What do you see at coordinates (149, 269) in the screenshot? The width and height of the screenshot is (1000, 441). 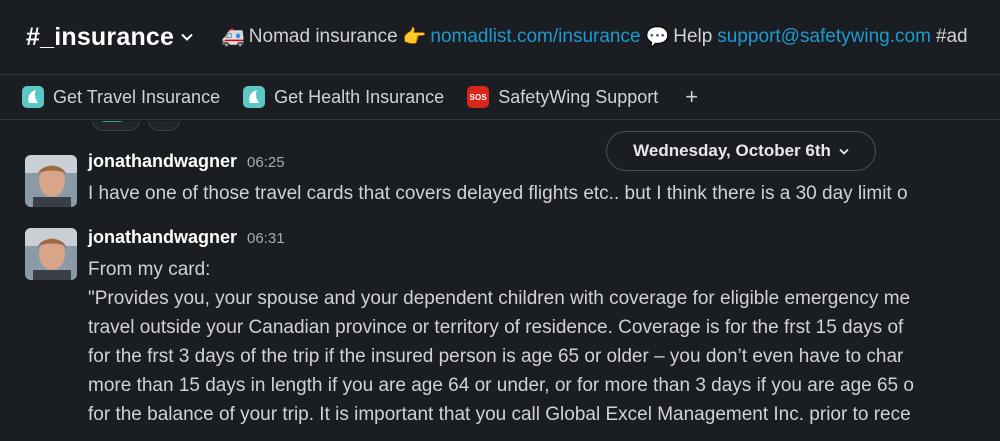 I see `message-line: From my card:` at bounding box center [149, 269].